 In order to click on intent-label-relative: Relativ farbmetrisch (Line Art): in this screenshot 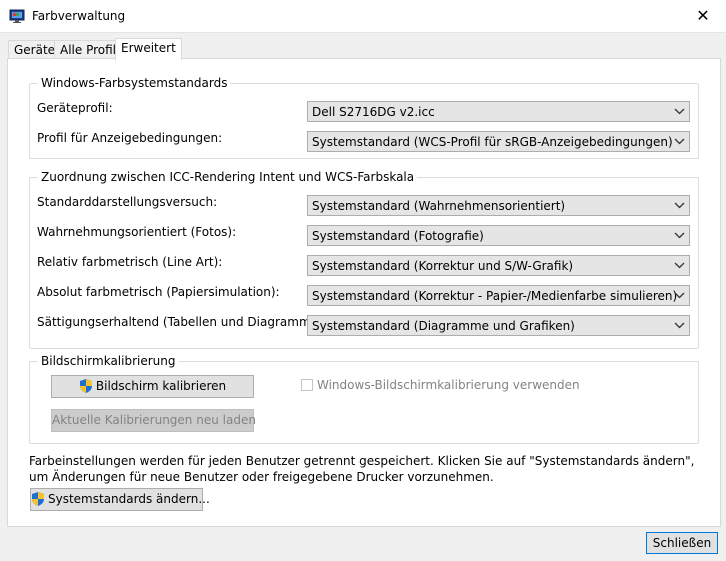, I will do `click(130, 262)`.